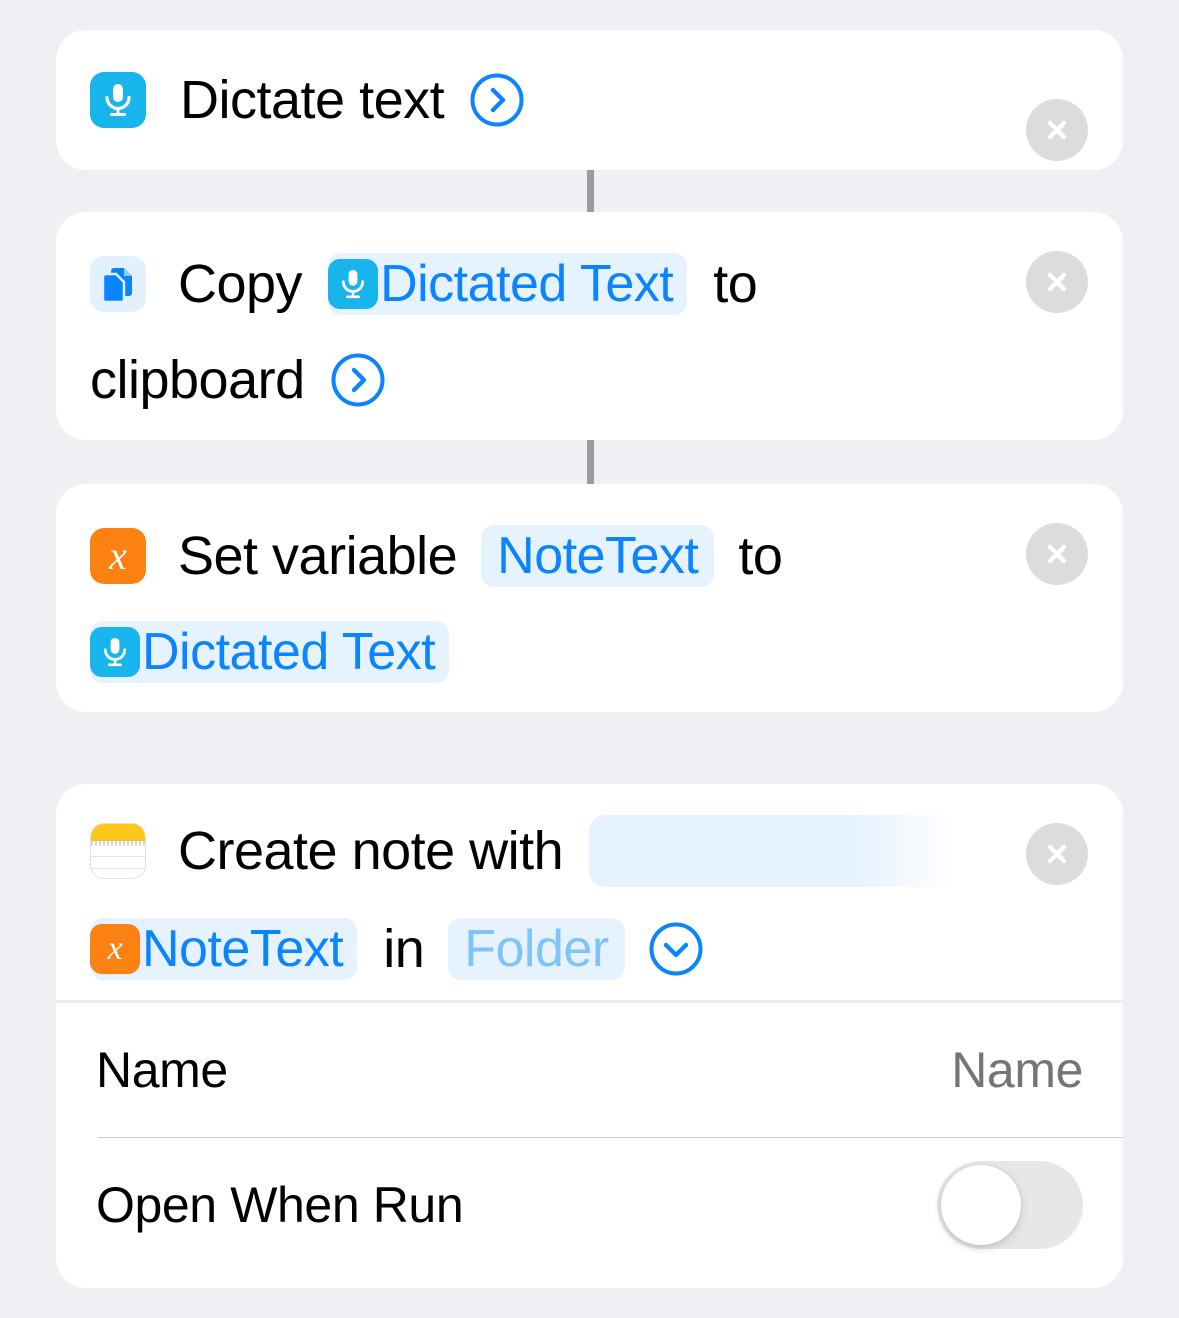  Describe the element at coordinates (1057, 854) in the screenshot. I see `close-button-create-note` at that location.